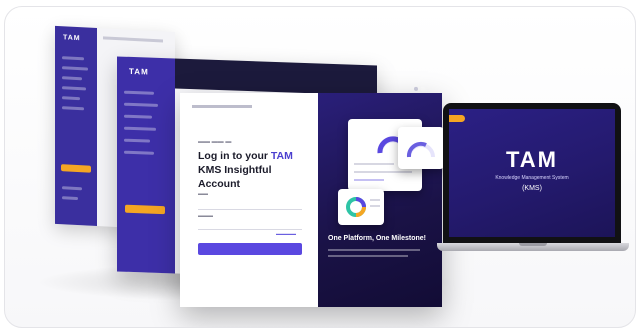  I want to click on welcome-text: ▬▬ ▬▬ ▬, so click(215, 142).